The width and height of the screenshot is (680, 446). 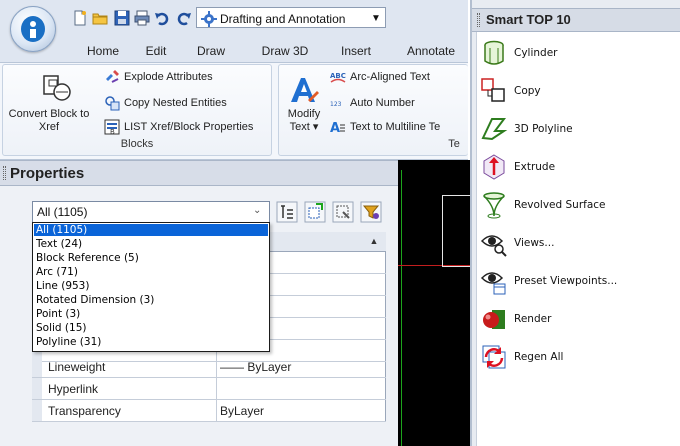 What do you see at coordinates (356, 51) in the screenshot?
I see `tab-insert: Insert` at bounding box center [356, 51].